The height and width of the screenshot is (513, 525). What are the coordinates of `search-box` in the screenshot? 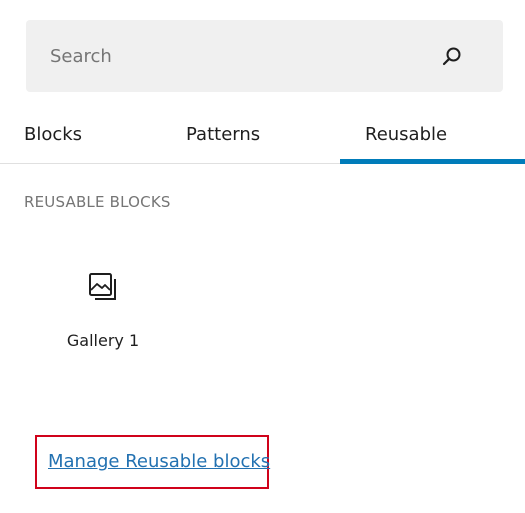 It's located at (264, 56).